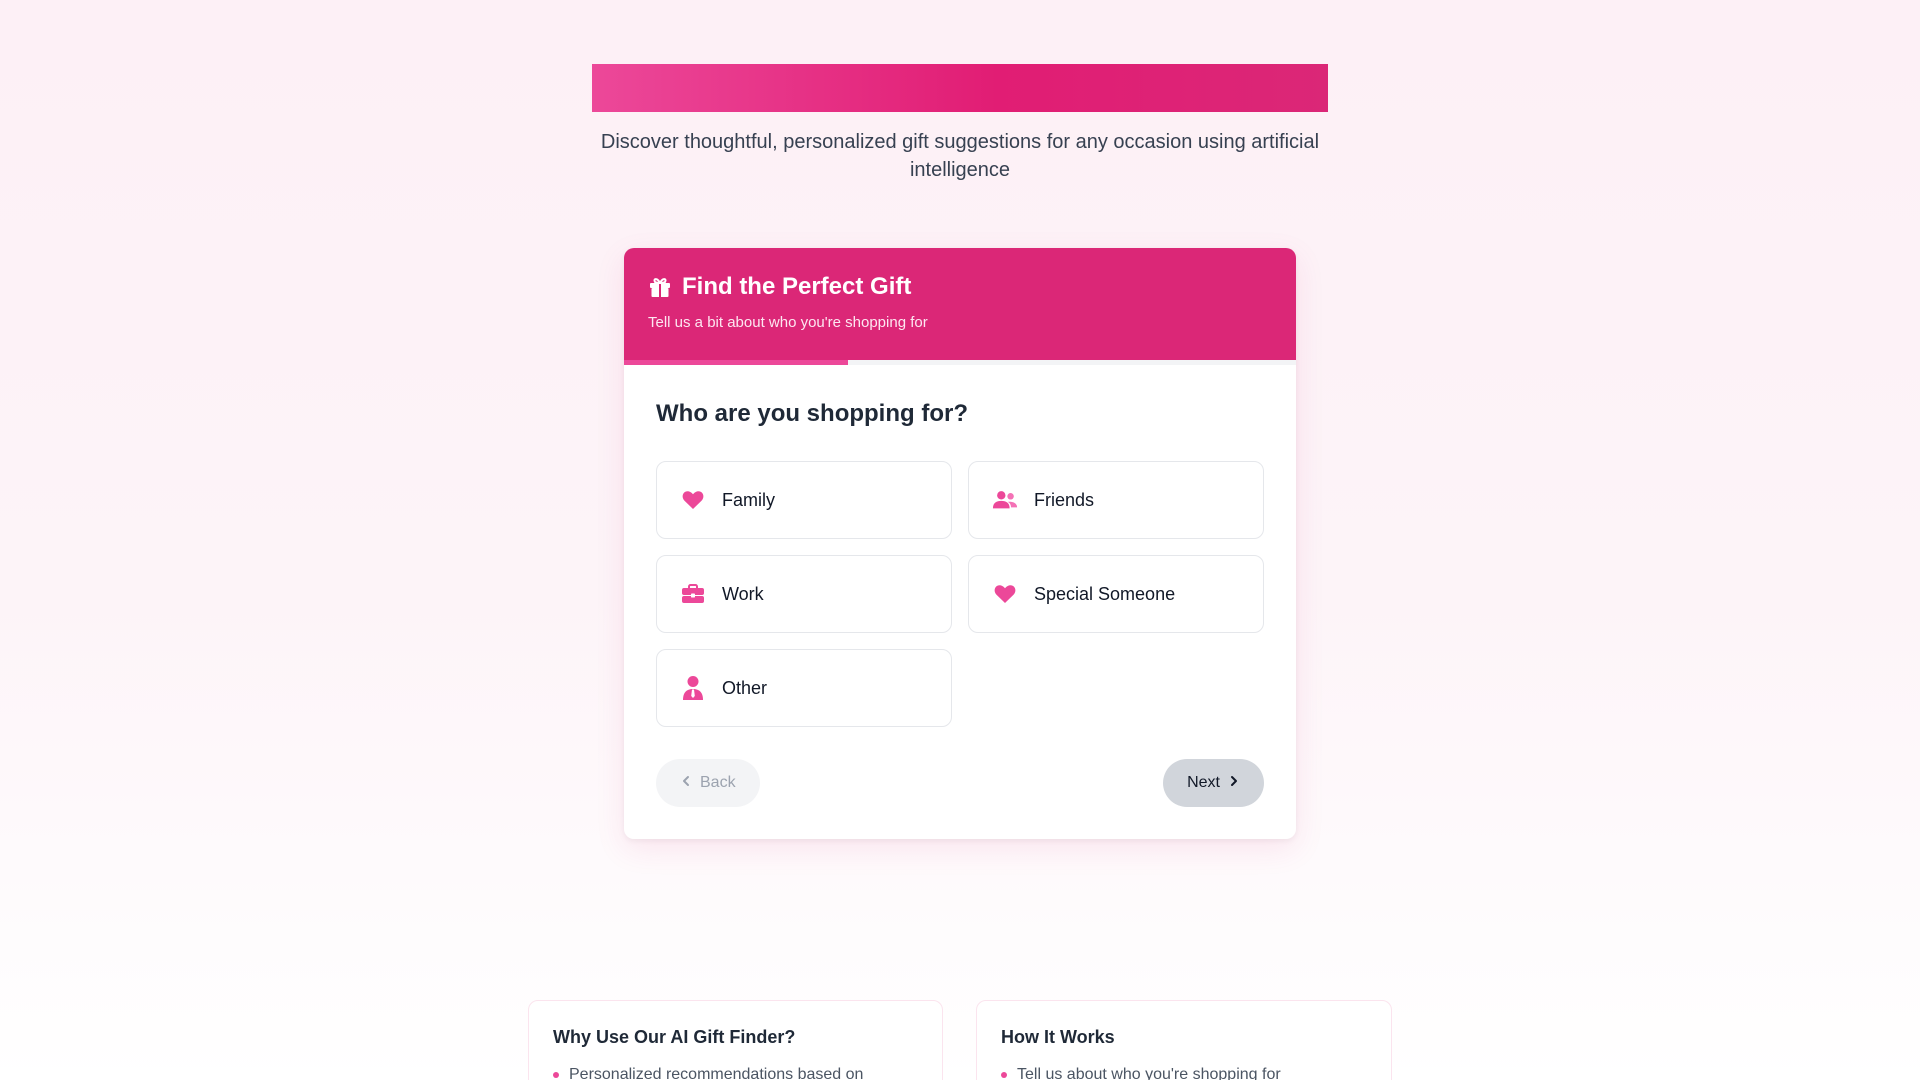 This screenshot has width=1920, height=1080. What do you see at coordinates (693, 594) in the screenshot?
I see `briefcase-icon` at bounding box center [693, 594].